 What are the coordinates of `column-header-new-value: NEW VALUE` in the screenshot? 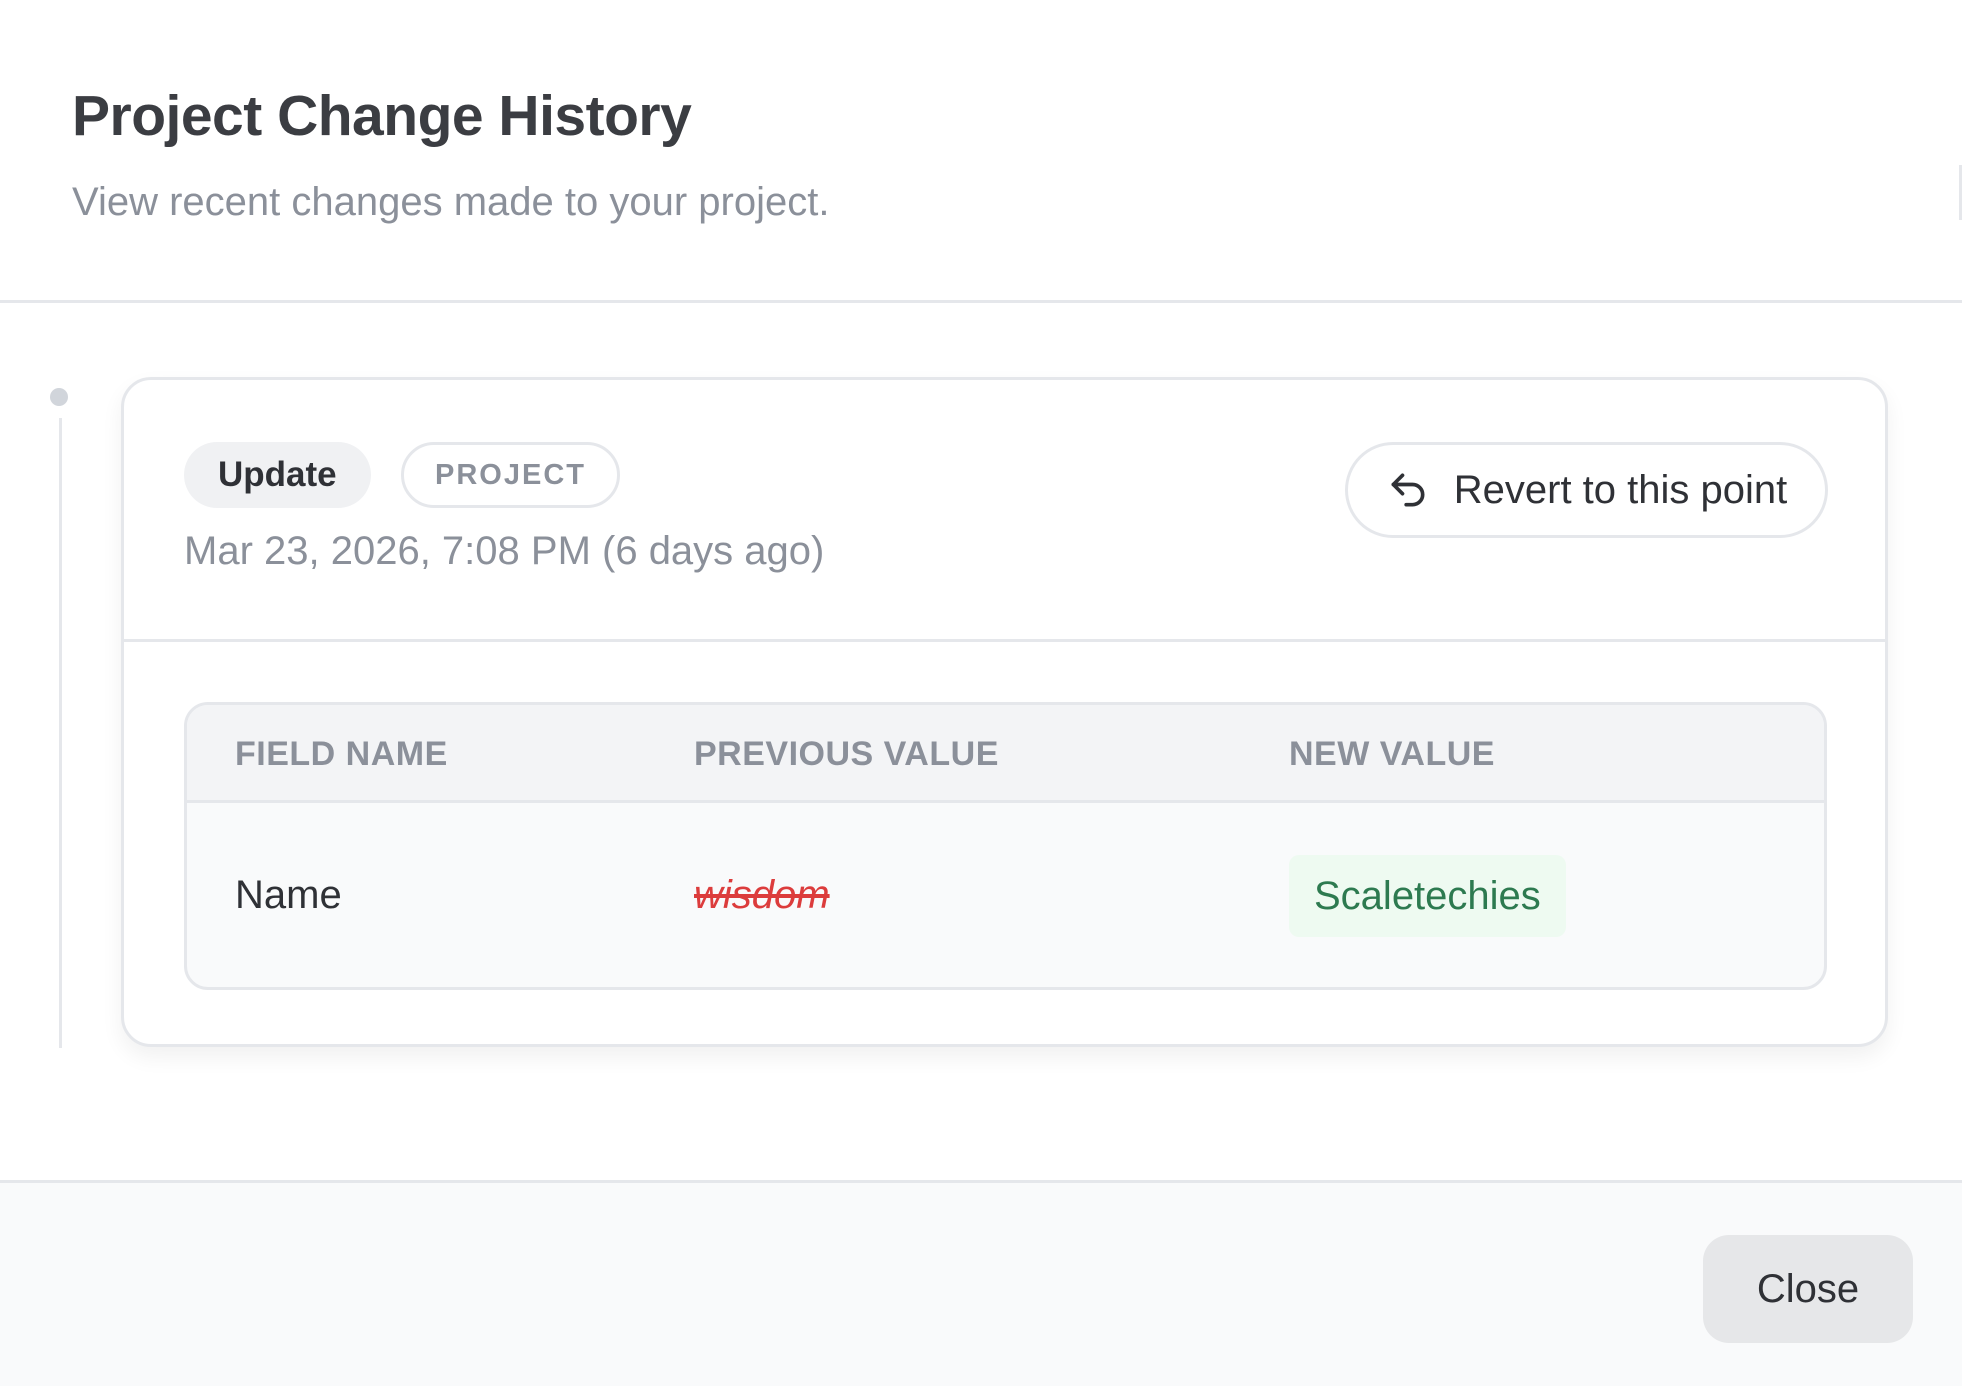 It's located at (1392, 754).